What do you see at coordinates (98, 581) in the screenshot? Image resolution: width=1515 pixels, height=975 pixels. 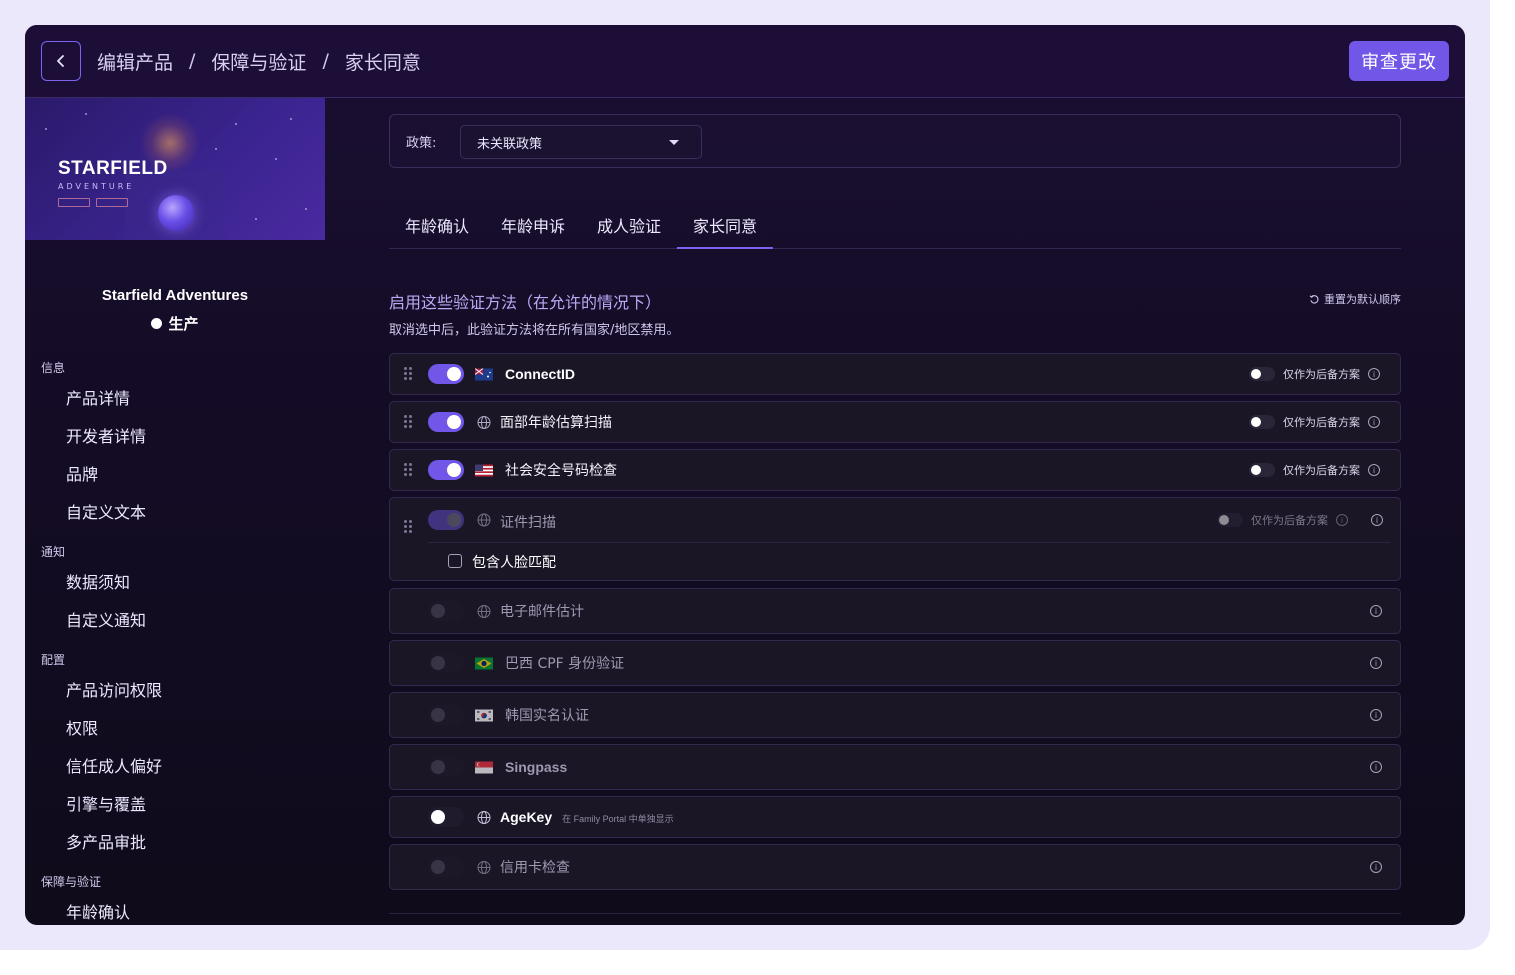 I see `nav-item-data-notice: 数据须知` at bounding box center [98, 581].